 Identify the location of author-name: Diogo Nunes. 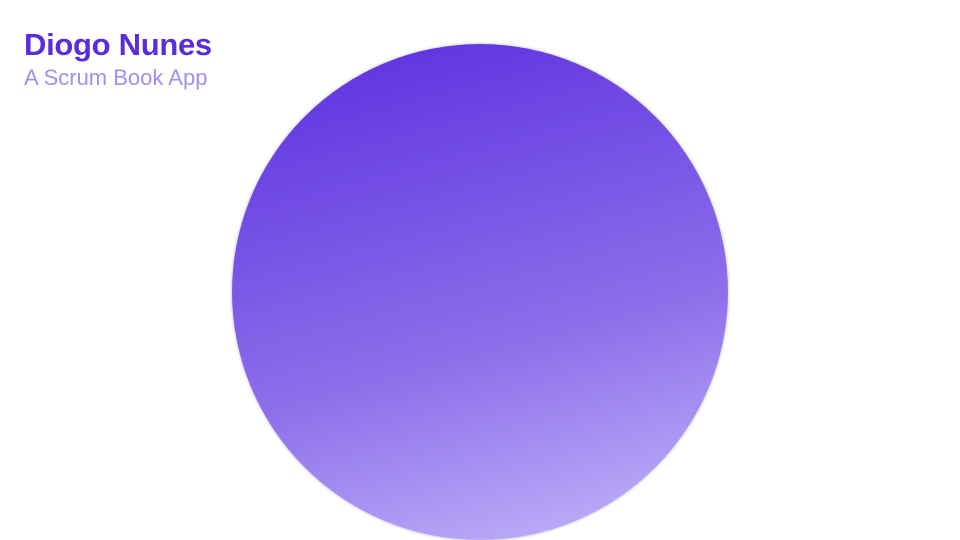
(118, 44).